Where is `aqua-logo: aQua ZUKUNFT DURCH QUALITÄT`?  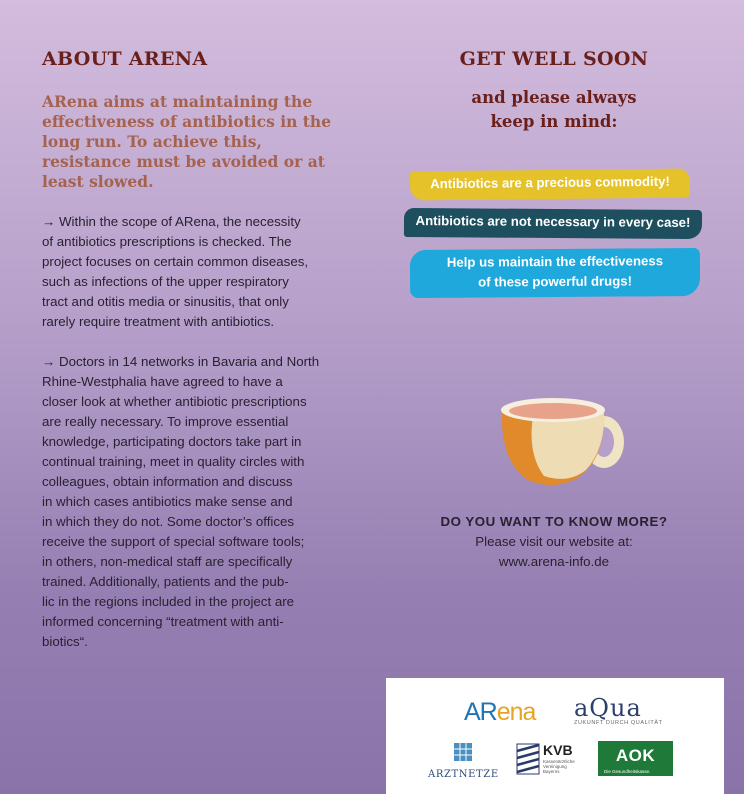 aqua-logo: aQua ZUKUNFT DURCH QUALITÄT is located at coordinates (618, 710).